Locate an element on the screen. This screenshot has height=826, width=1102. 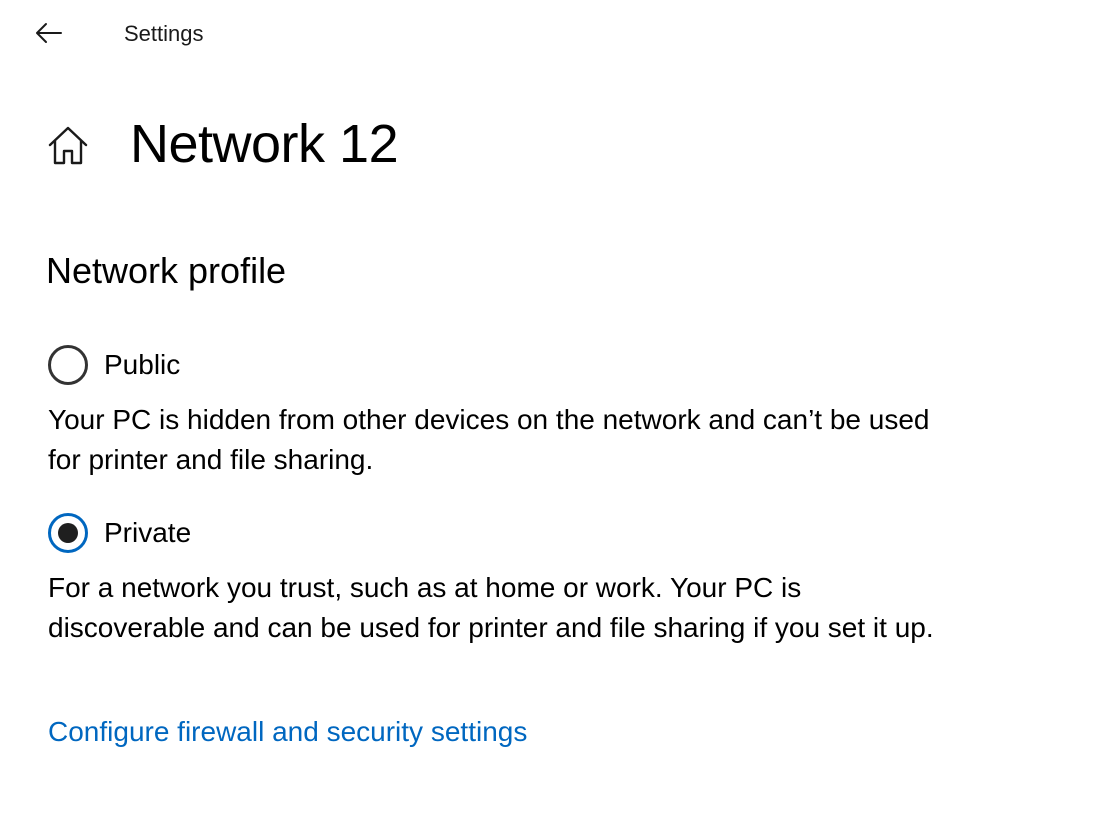
radio-button-private is located at coordinates (68, 533).